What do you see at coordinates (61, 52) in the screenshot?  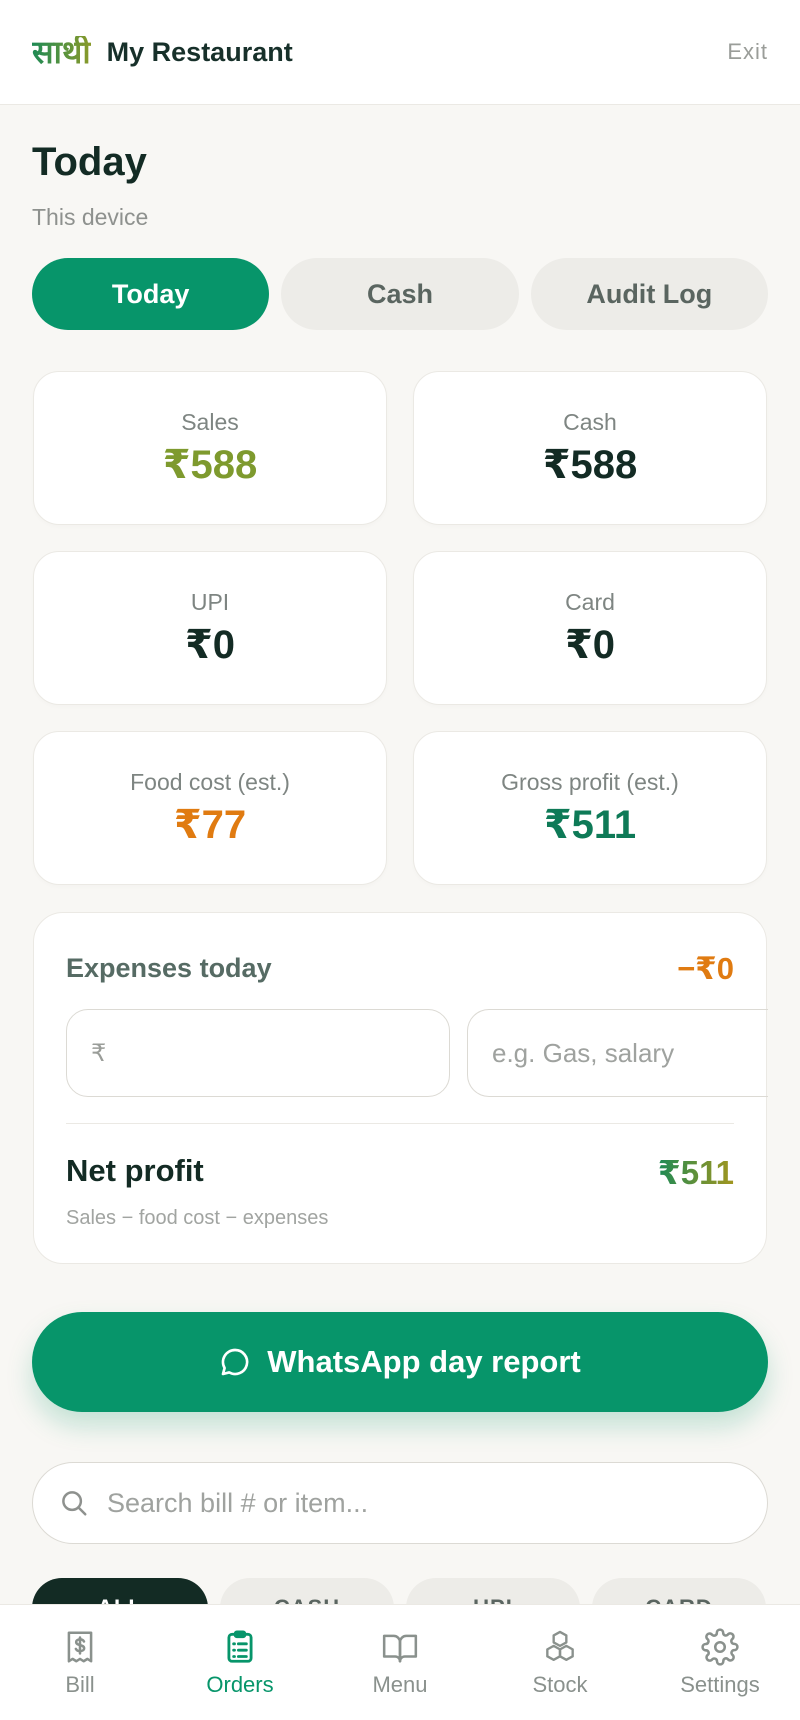 I see `brand-logo: साथी` at bounding box center [61, 52].